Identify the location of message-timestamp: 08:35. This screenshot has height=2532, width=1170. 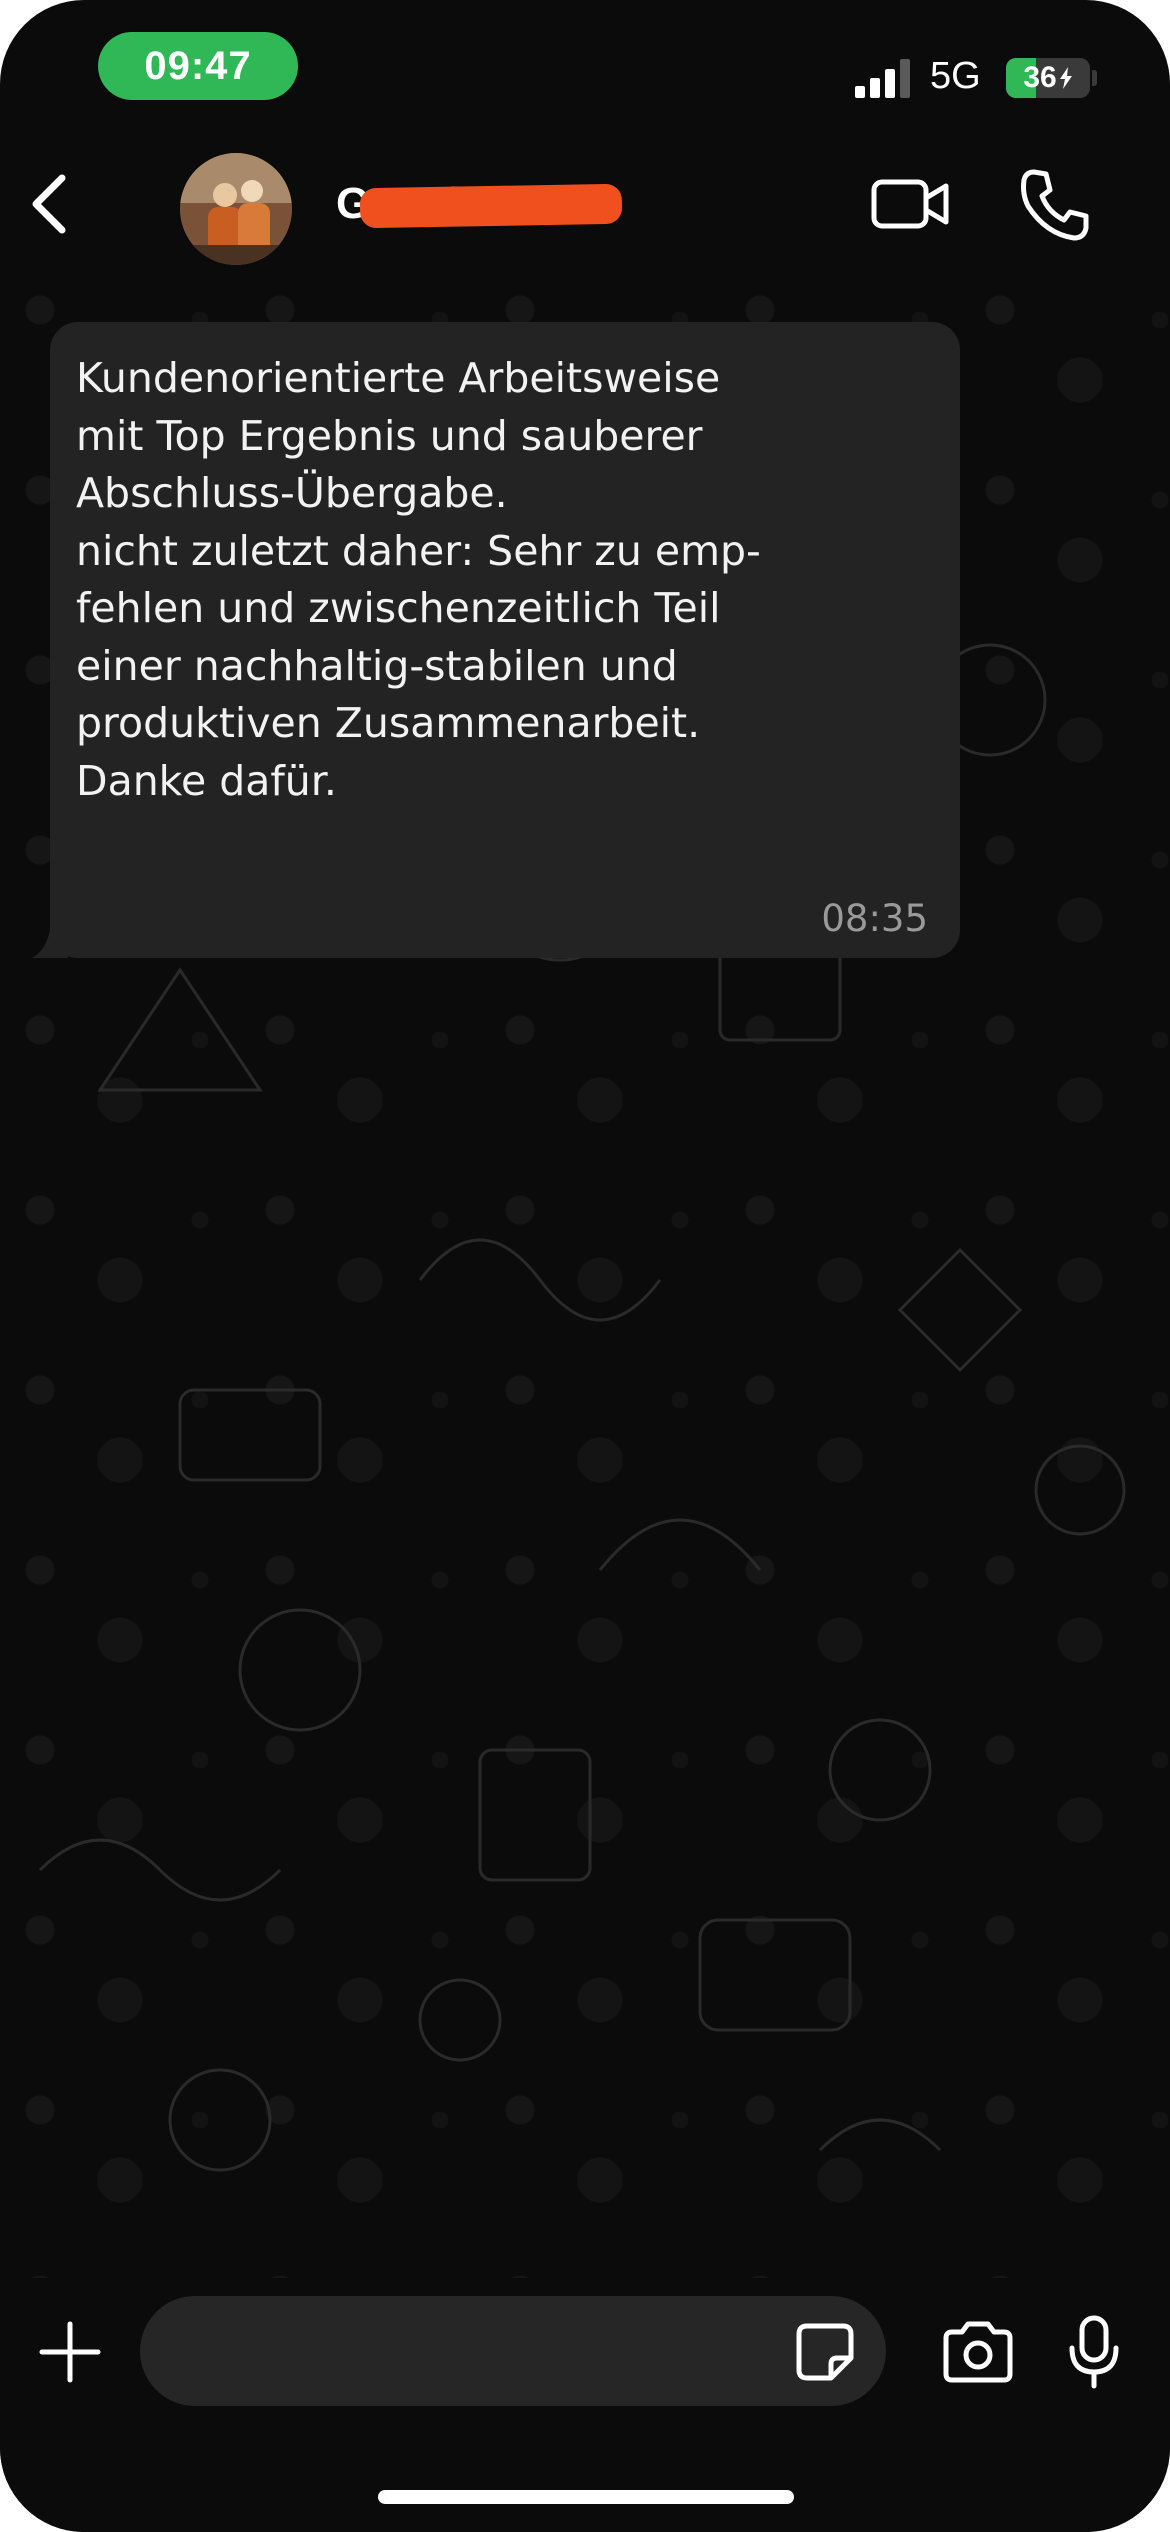
(874, 918).